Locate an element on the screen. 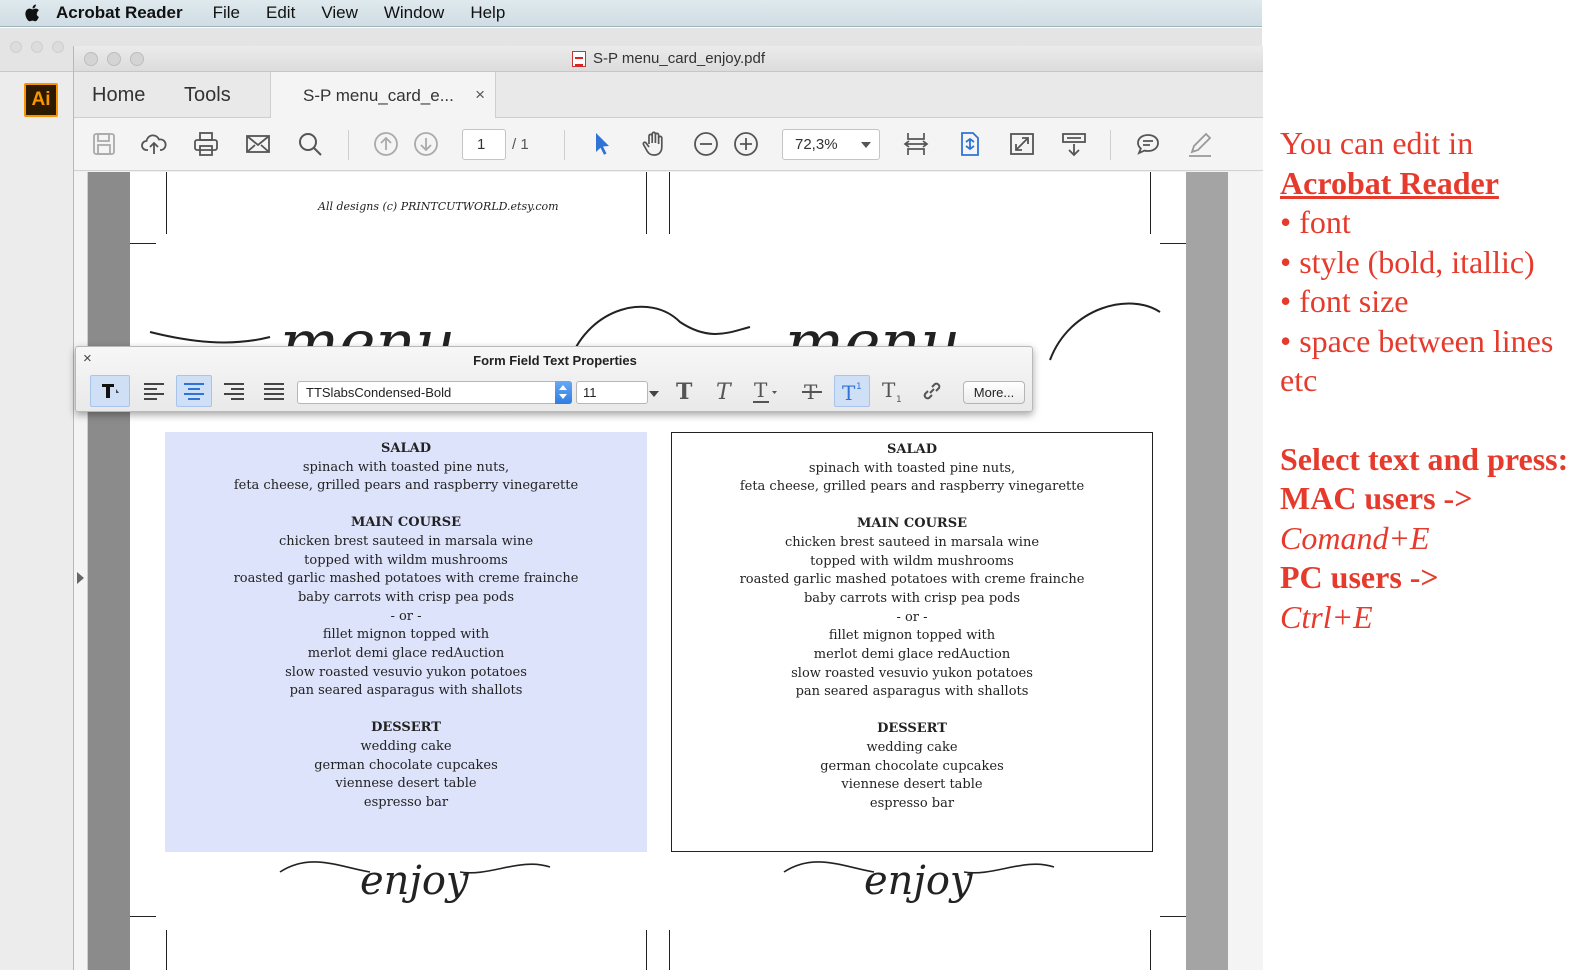  upload-cloud-icon is located at coordinates (154, 144).